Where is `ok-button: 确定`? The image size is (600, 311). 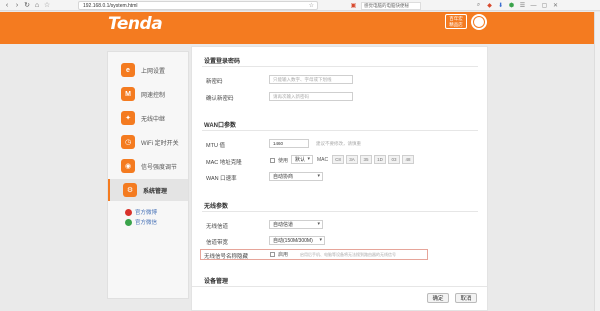
ok-button: 确定 is located at coordinates (438, 298).